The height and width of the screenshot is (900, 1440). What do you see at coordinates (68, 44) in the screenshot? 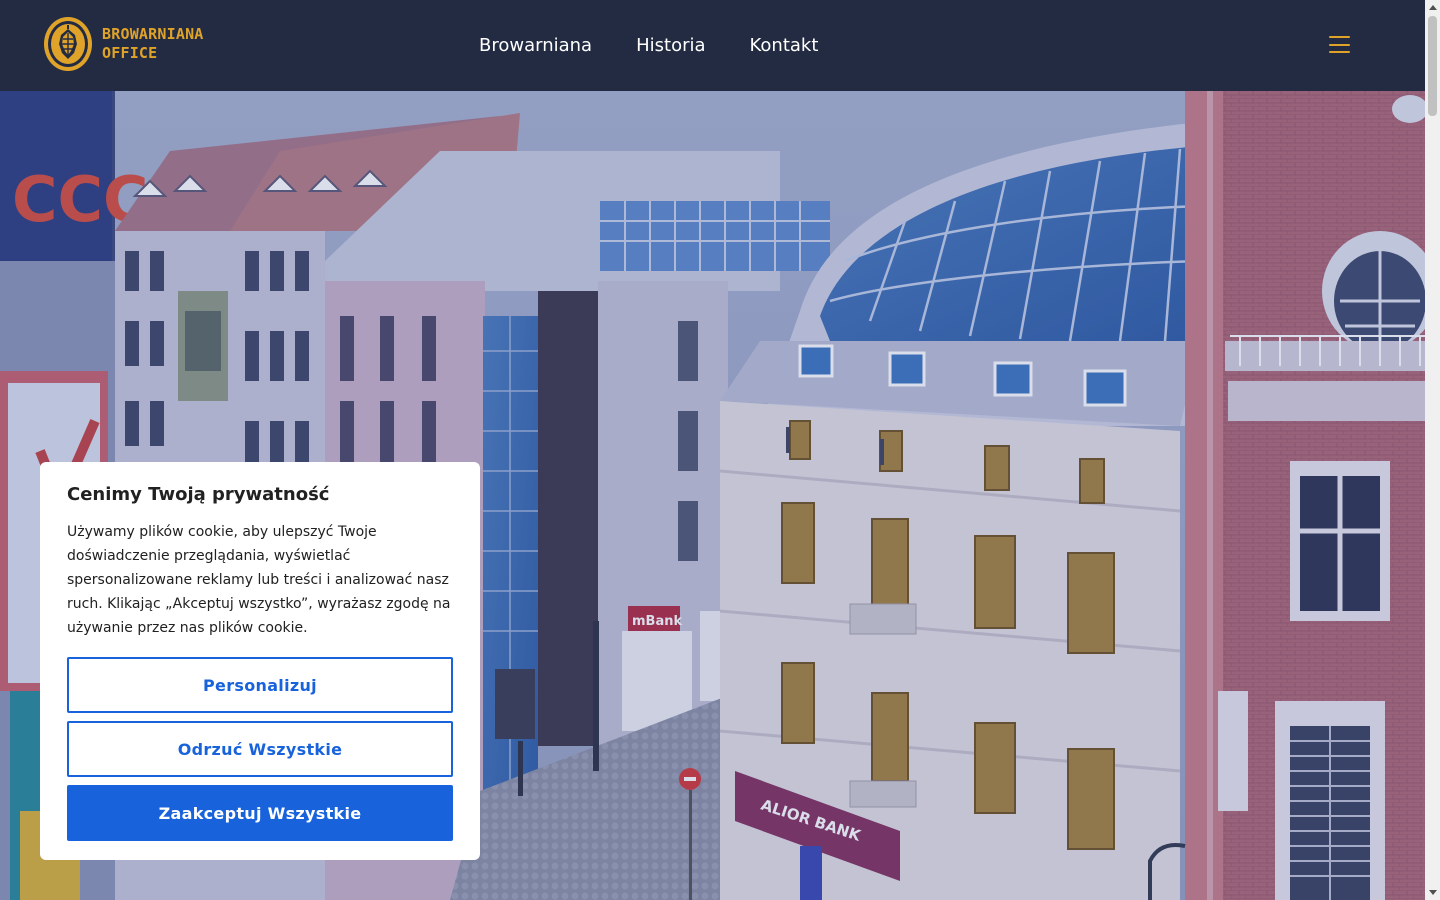
I see `hop-logo-icon` at bounding box center [68, 44].